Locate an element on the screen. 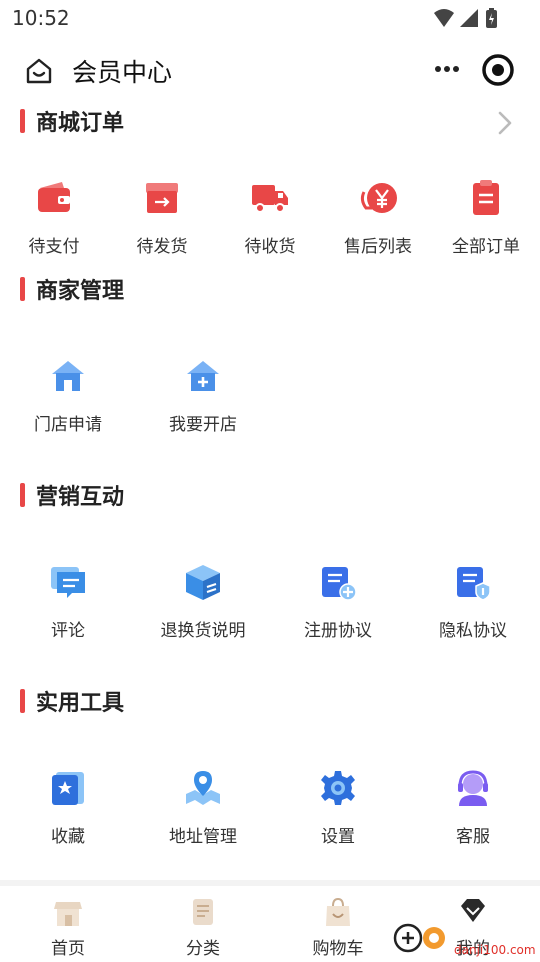 This screenshot has height=962, width=540. status-bar: 10:52 is located at coordinates (270, 19).